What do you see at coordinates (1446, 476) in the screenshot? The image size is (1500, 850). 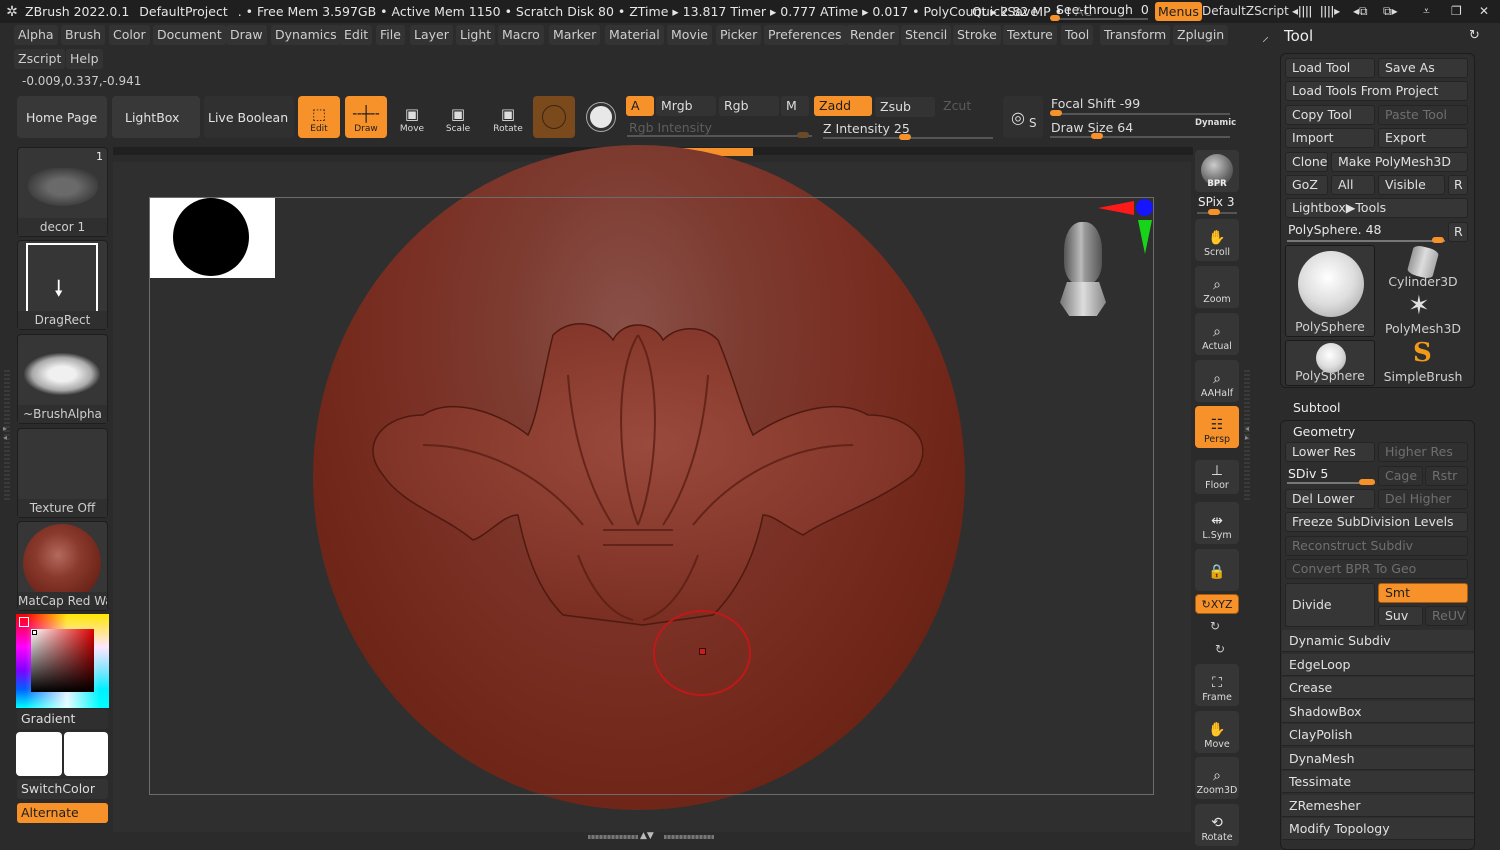 I see `rstr-button: Rstr` at bounding box center [1446, 476].